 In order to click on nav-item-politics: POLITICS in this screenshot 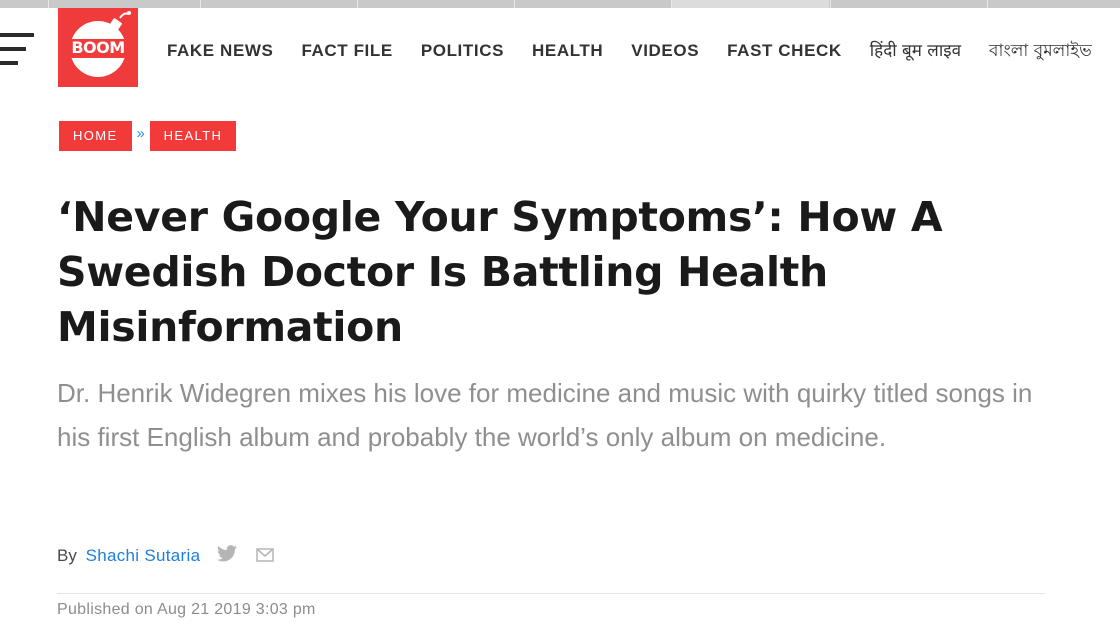, I will do `click(462, 51)`.